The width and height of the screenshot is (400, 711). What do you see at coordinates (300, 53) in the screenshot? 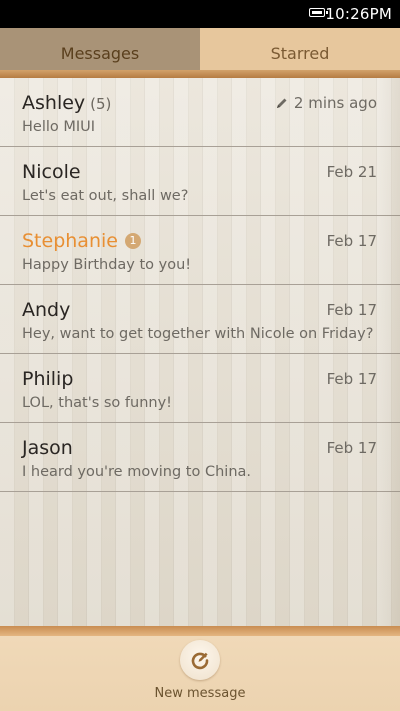
I see `tab-starred-label: Starred` at bounding box center [300, 53].